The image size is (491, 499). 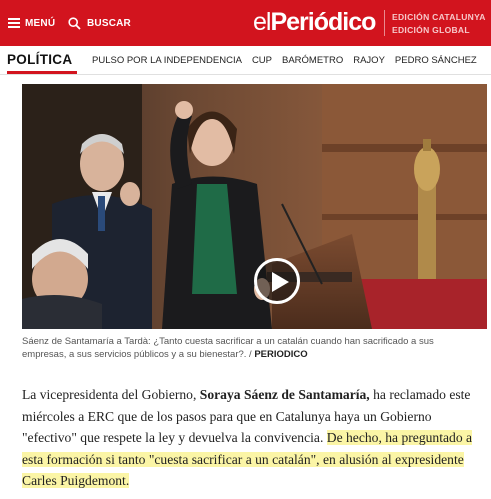 I want to click on site-logo: elPeriódico, so click(x=314, y=22).